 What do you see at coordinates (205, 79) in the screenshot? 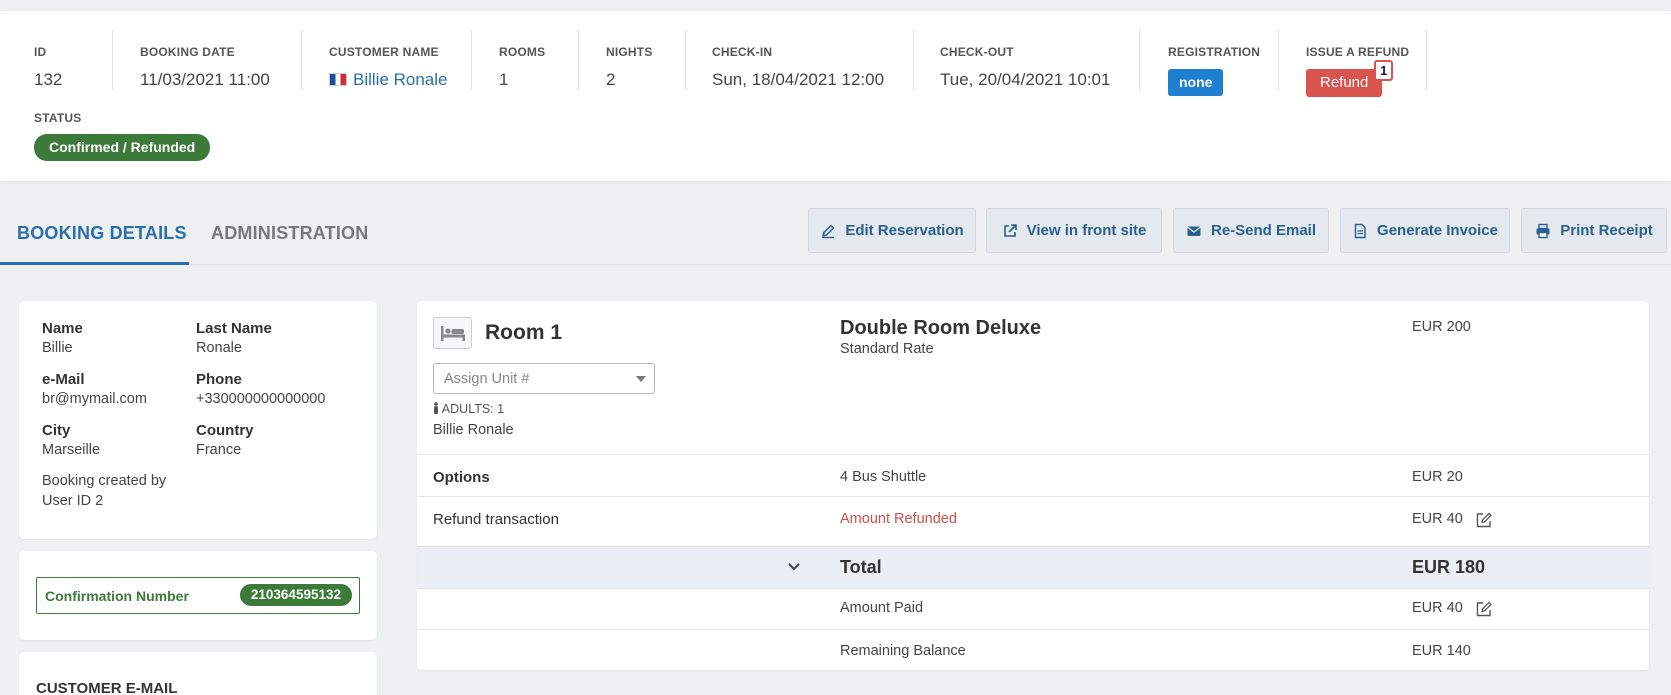
I see `booking-date-value: 11/03/2021 11:00` at bounding box center [205, 79].